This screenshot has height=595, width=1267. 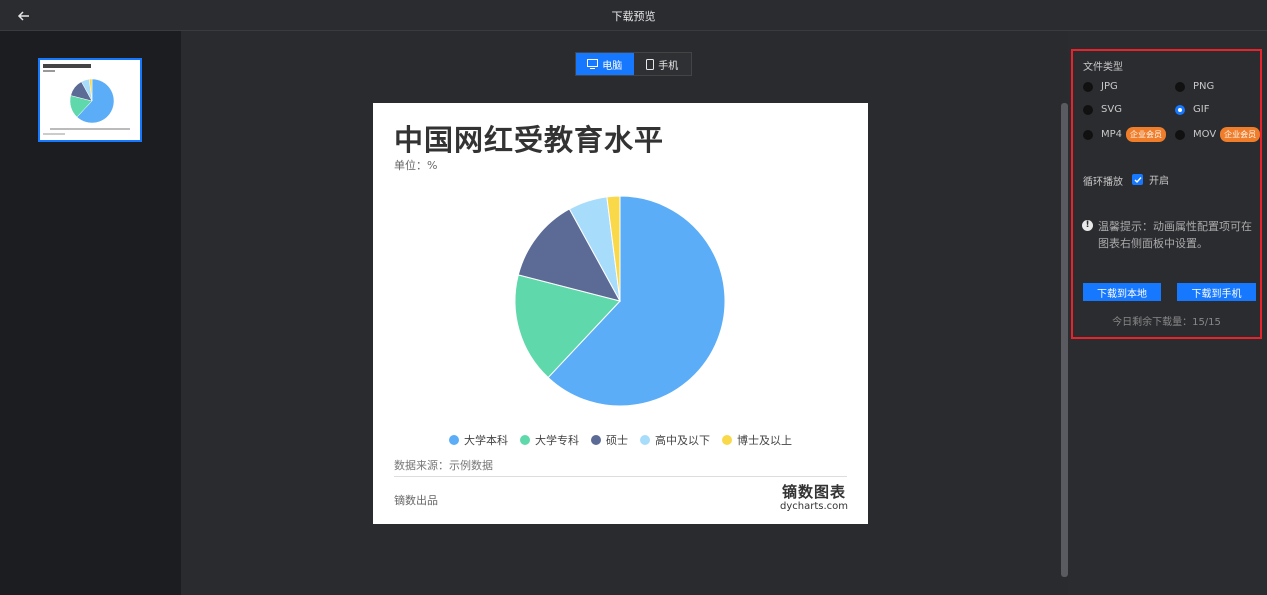 What do you see at coordinates (90, 129) in the screenshot?
I see `thumb-legend-bar` at bounding box center [90, 129].